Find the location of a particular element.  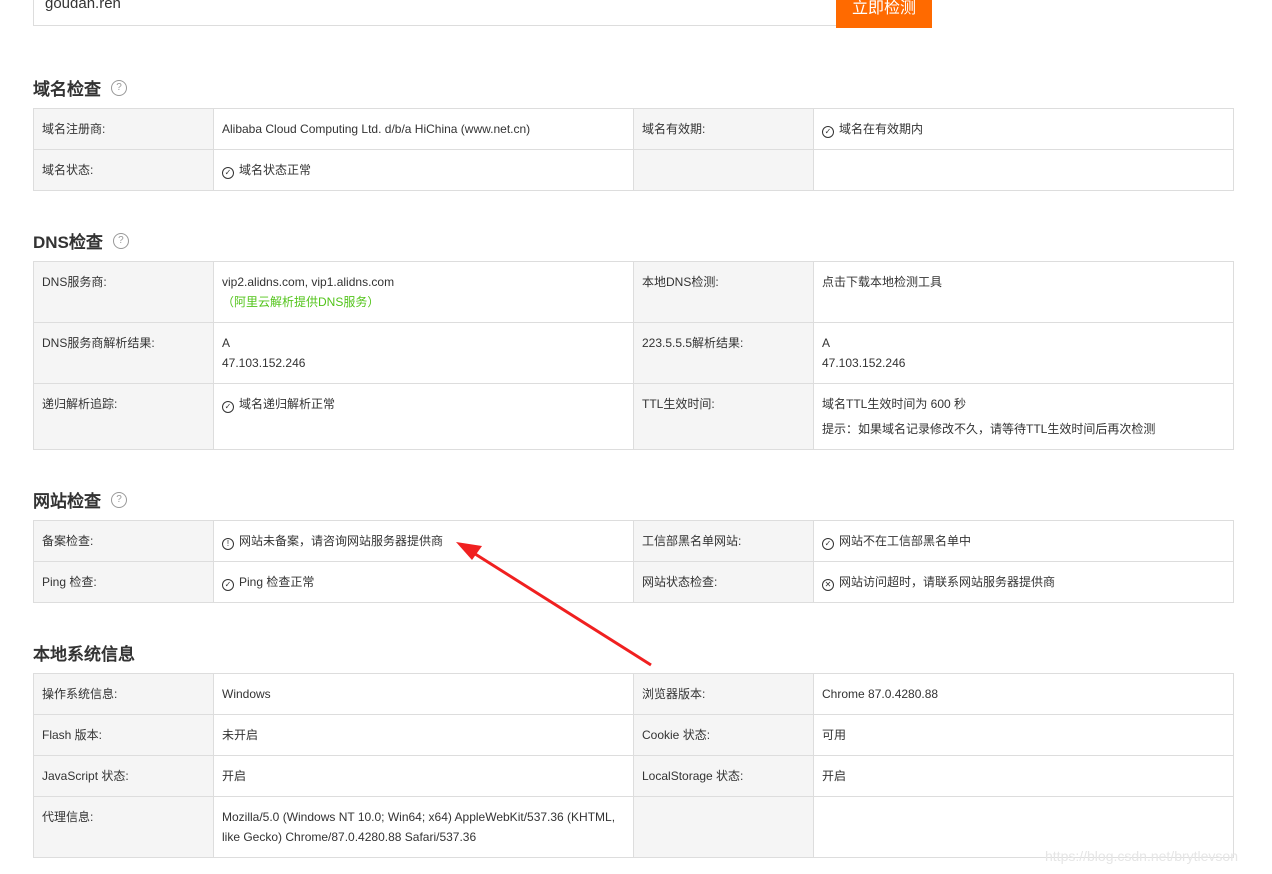

site-status-text: 网站访问超时，请联系网站服务器提供商 is located at coordinates (947, 582).